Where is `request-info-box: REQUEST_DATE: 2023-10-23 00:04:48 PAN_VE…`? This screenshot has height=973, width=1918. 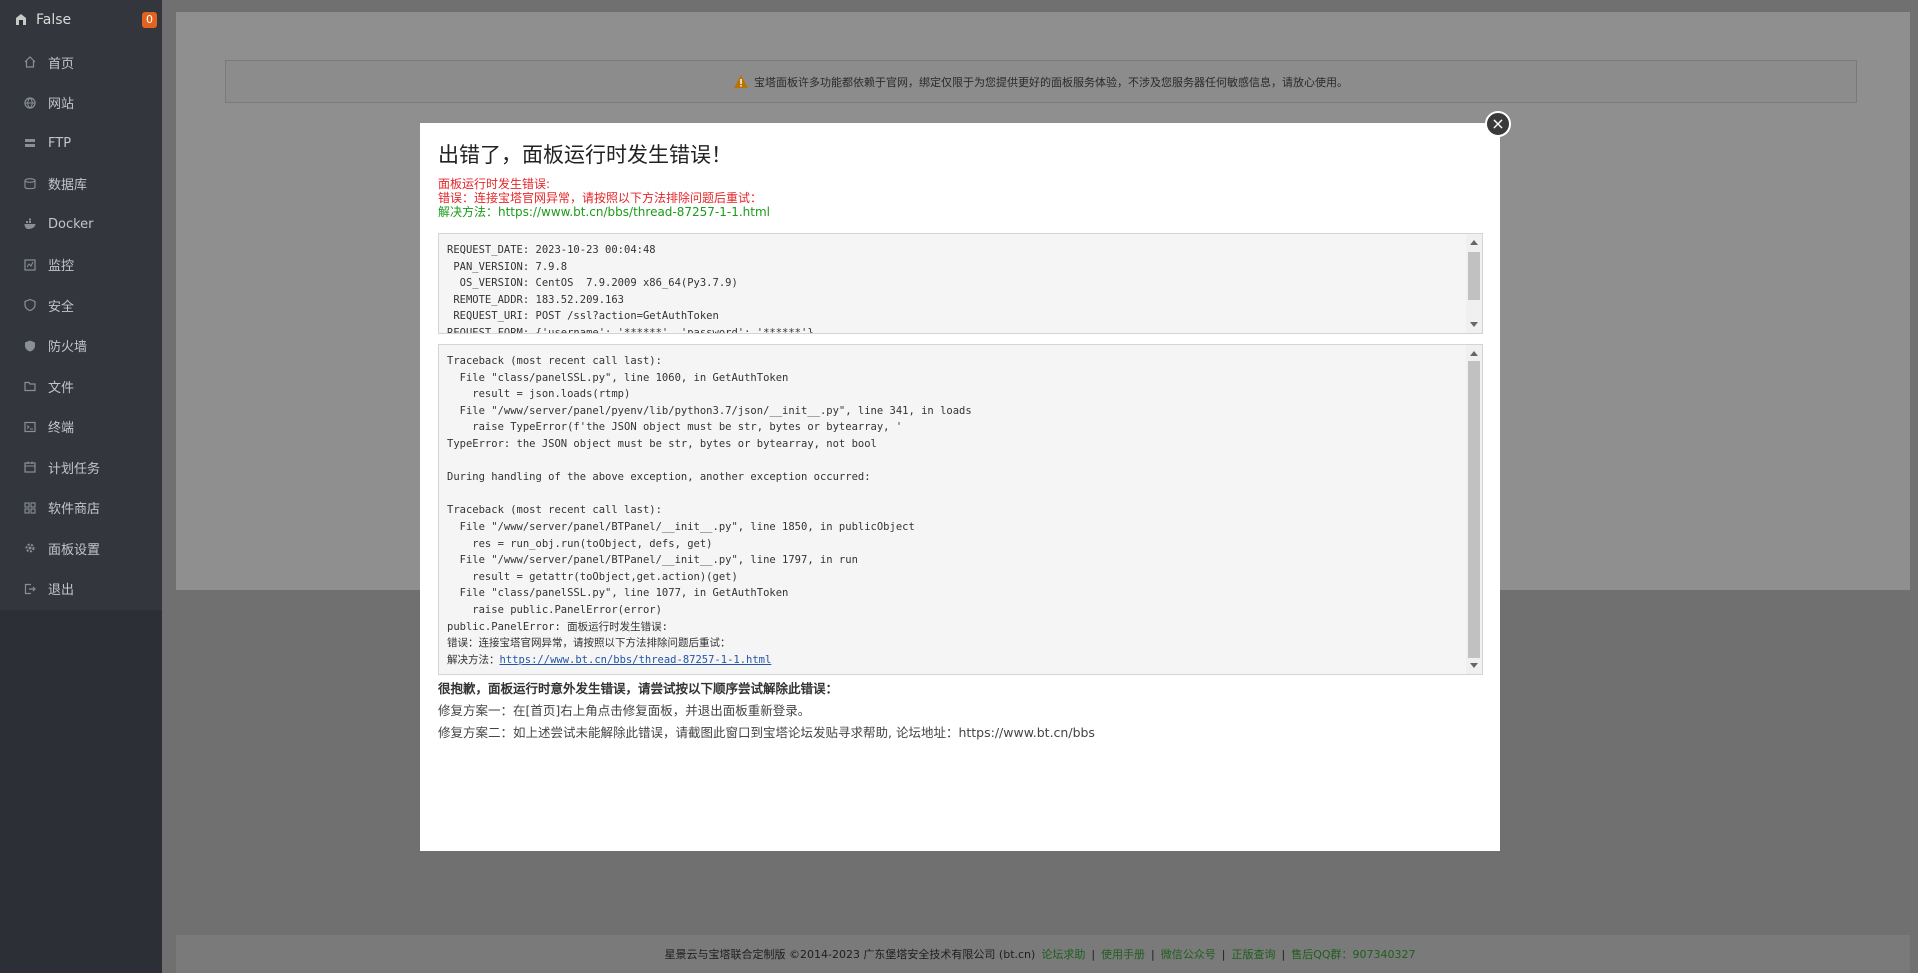 request-info-box: REQUEST_DATE: 2023-10-23 00:04:48 PAN_VE… is located at coordinates (960, 283).